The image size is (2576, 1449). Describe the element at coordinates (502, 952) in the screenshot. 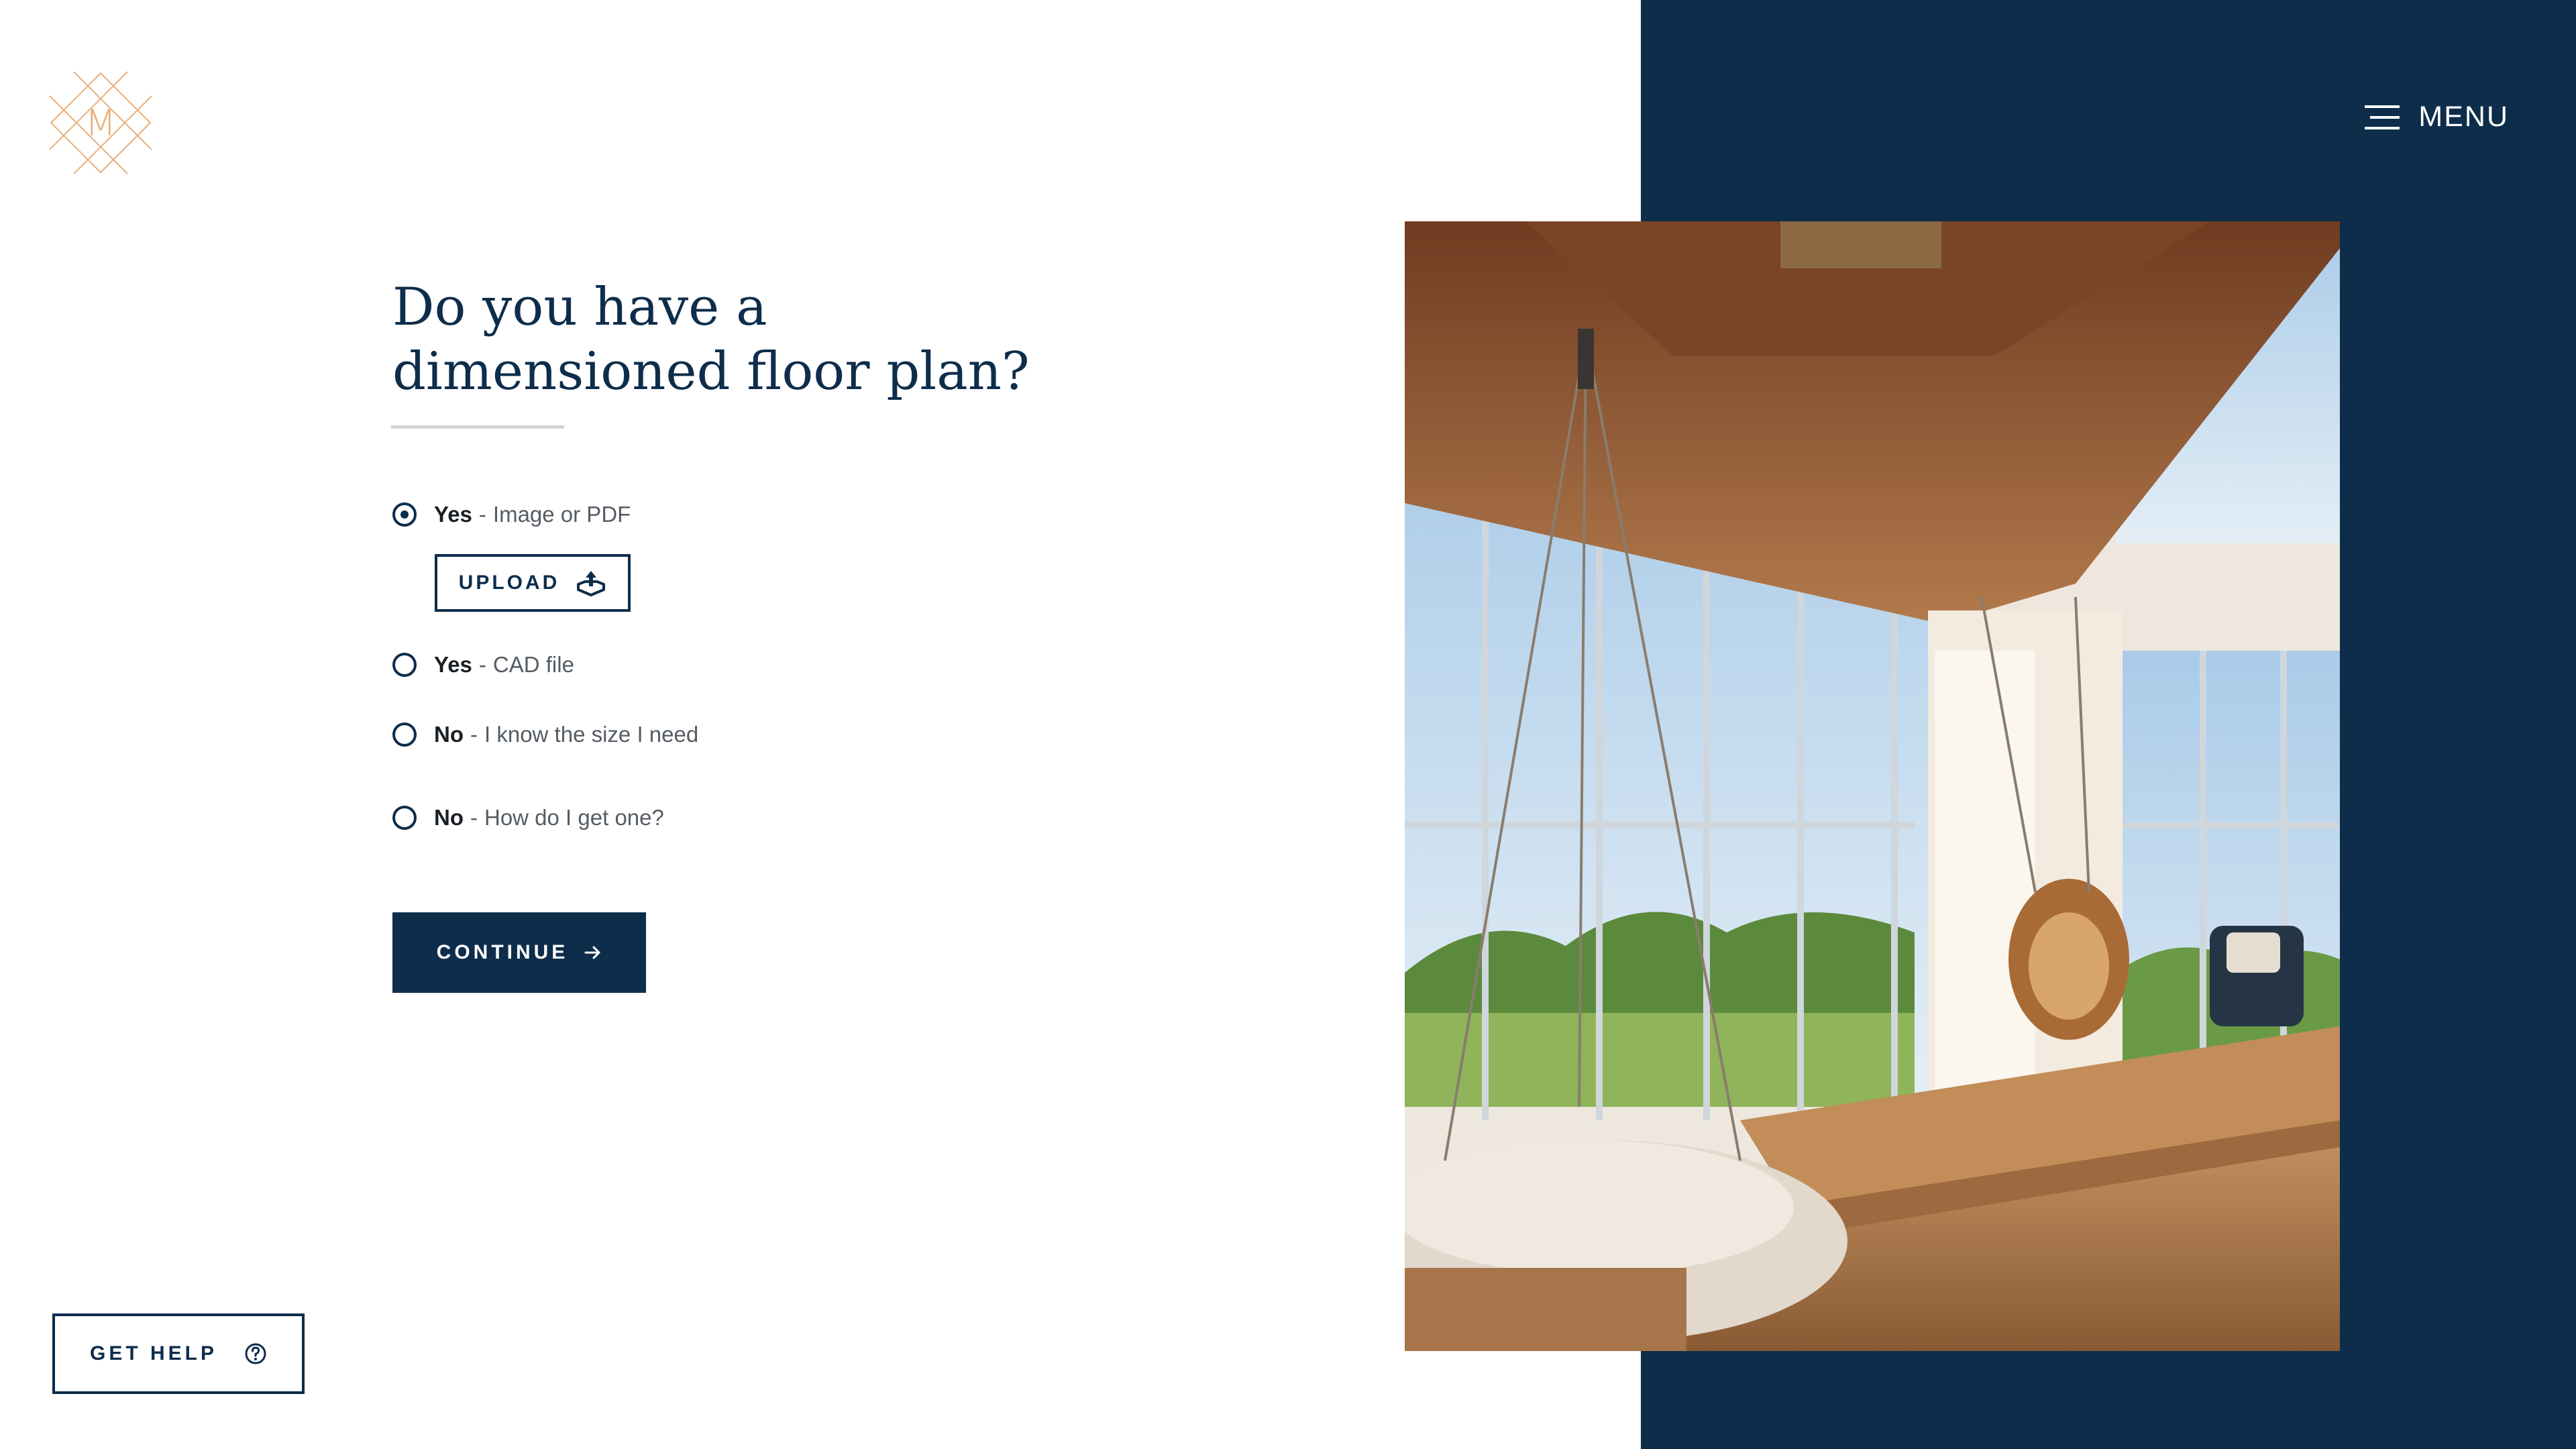

I see `continue-label: CONTINUE` at that location.